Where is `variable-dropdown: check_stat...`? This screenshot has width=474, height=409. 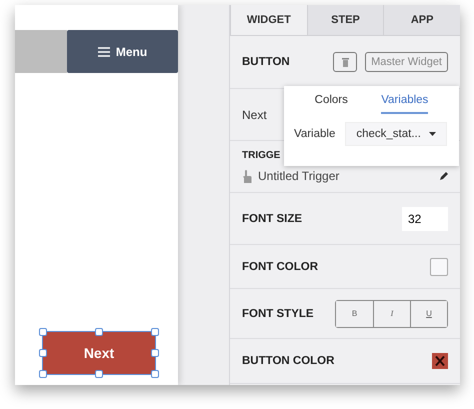 variable-dropdown: check_stat... is located at coordinates (396, 134).